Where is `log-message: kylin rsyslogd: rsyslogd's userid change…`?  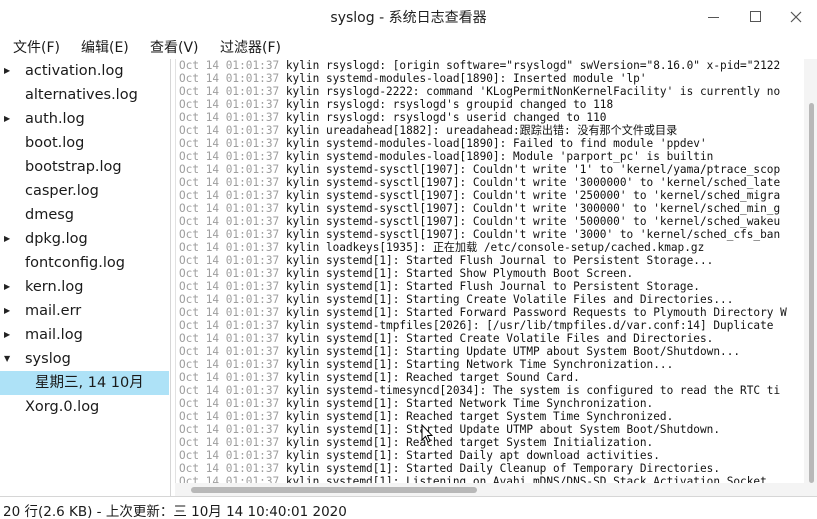 log-message: kylin rsyslogd: rsyslogd's userid change… is located at coordinates (446, 117).